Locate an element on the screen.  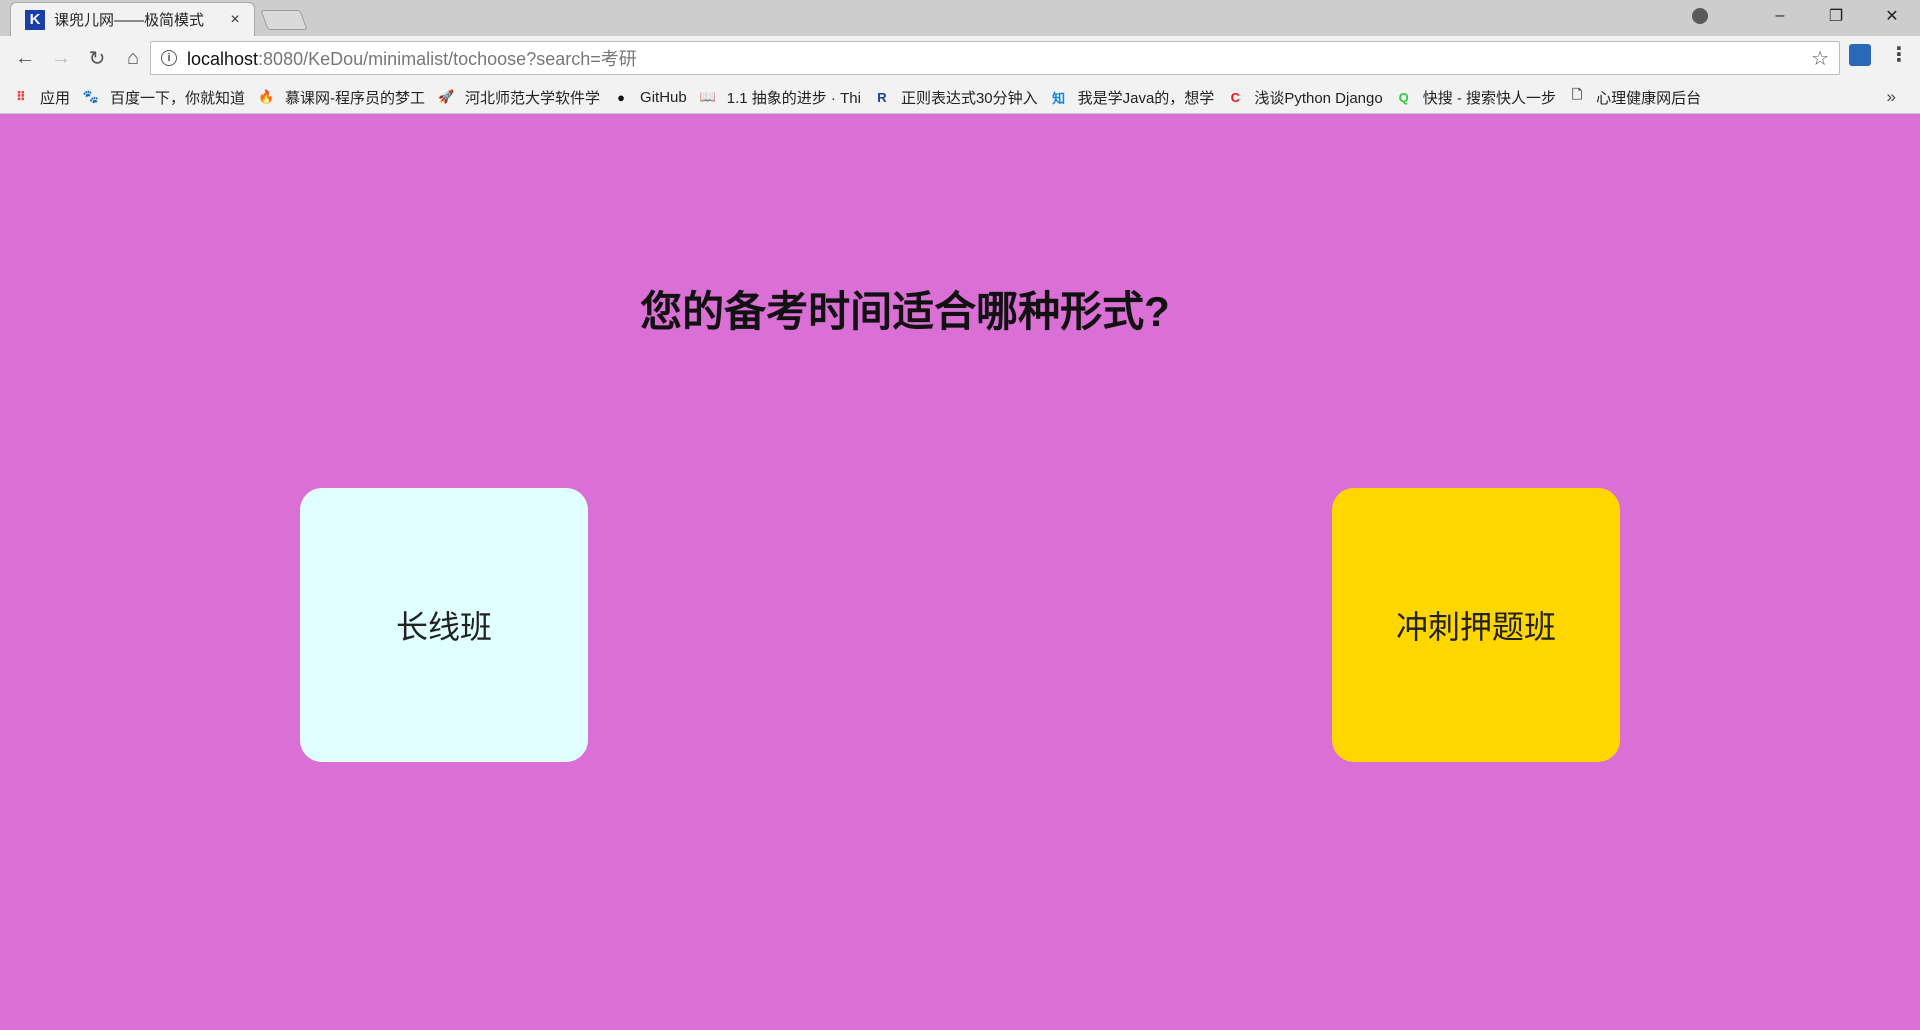
bookmark-item: 知我是学Java的，想学 is located at coordinates (1132, 97).